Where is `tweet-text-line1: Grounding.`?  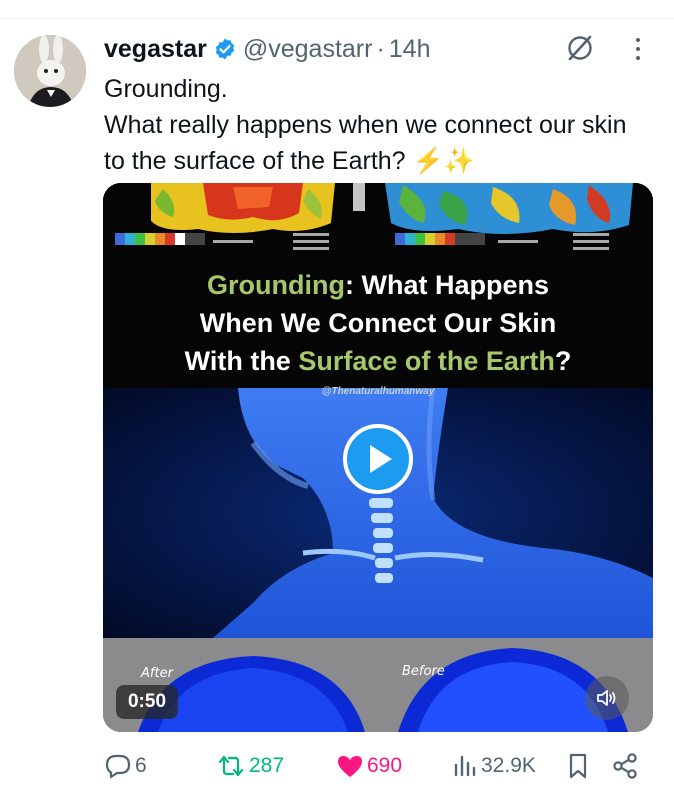
tweet-text-line1: Grounding. is located at coordinates (166, 89).